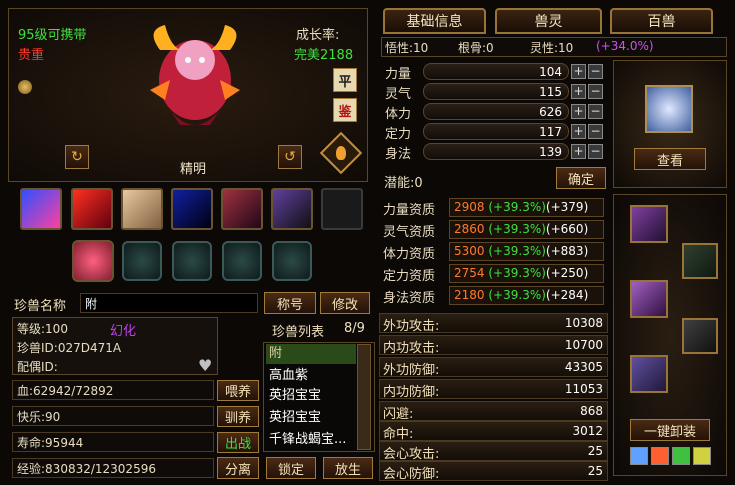 The width and height of the screenshot is (735, 485). What do you see at coordinates (348, 468) in the screenshot?
I see `release-button: 放生` at bounding box center [348, 468].